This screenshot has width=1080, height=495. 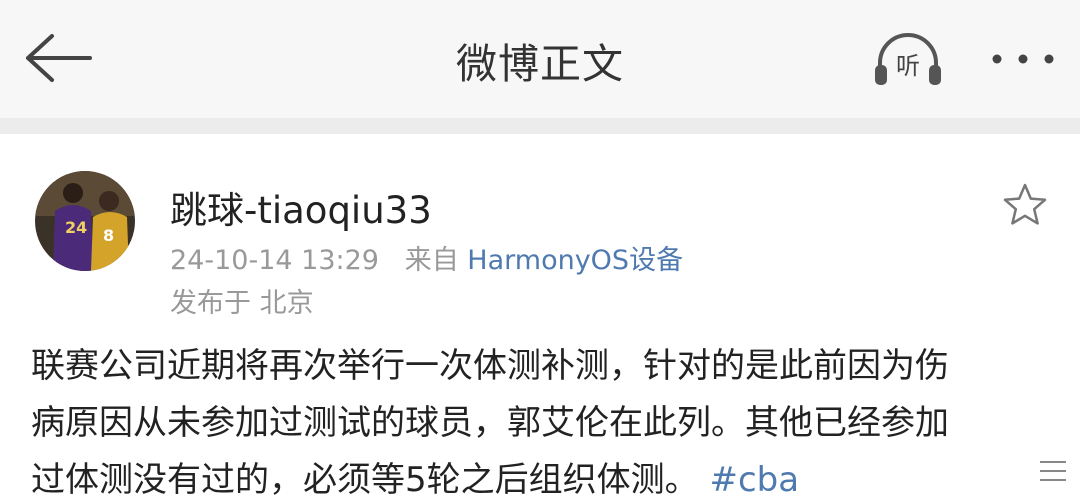 What do you see at coordinates (76, 227) in the screenshot?
I see `svg-text: 24` at bounding box center [76, 227].